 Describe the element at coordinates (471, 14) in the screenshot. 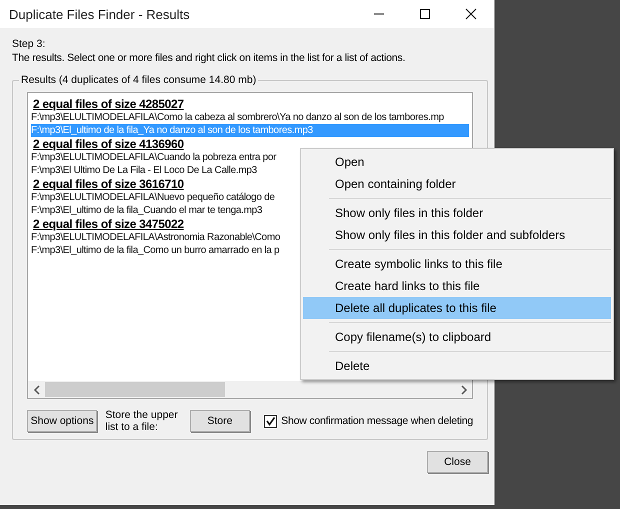

I see `close-icon` at that location.